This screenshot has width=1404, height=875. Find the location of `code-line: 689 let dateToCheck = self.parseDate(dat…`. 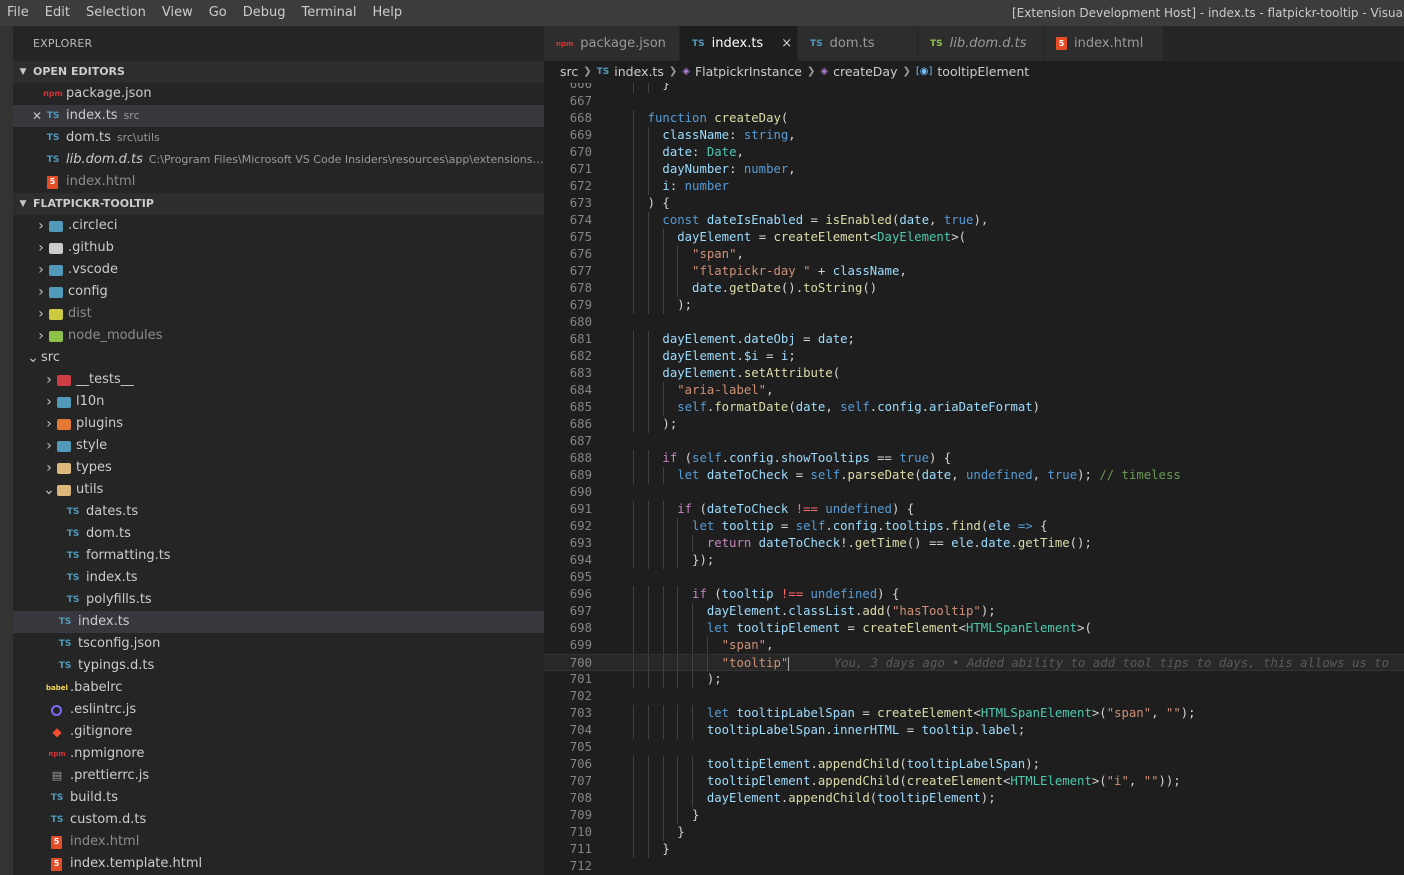

code-line: 689 let dateToCheck = self.parseDate(dat… is located at coordinates (974, 475).